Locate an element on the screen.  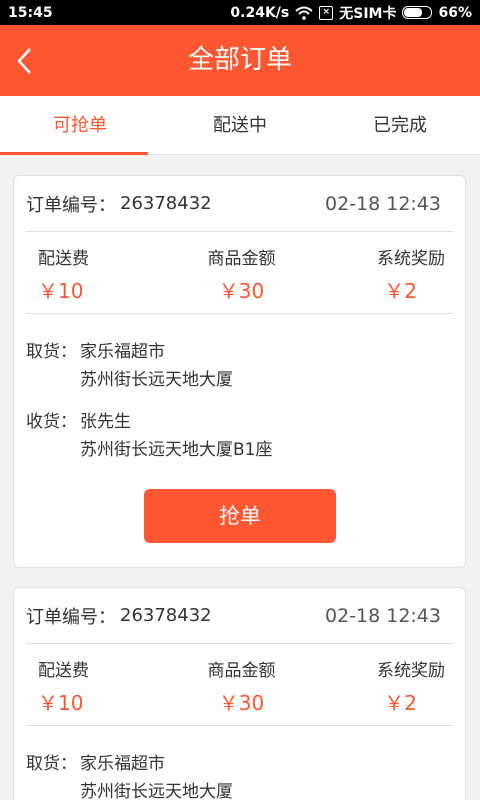
battery-percent: 66% is located at coordinates (455, 12).